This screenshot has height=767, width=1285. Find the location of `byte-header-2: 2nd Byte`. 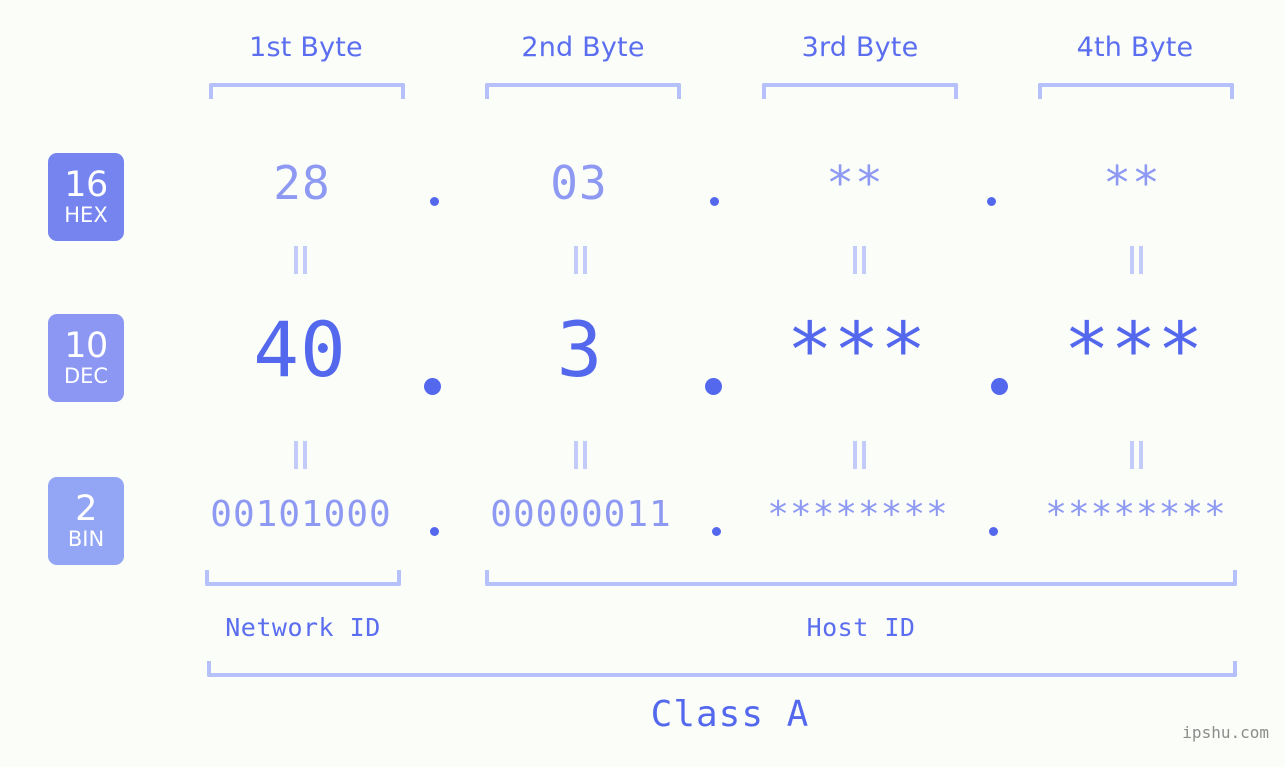

byte-header-2: 2nd Byte is located at coordinates (583, 47).